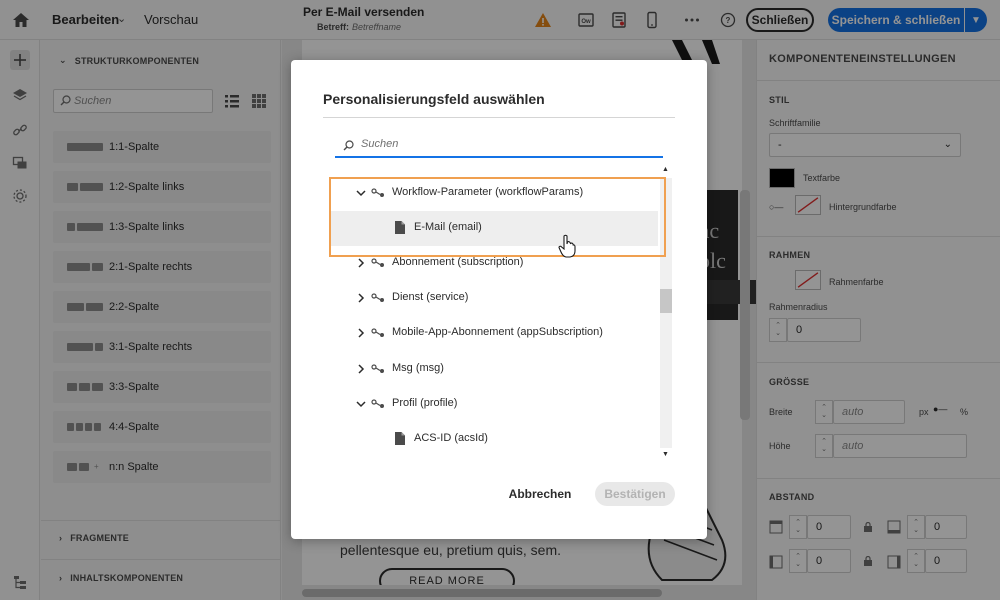 The height and width of the screenshot is (600, 1000). I want to click on tree-node-subscription: Abonnement (subscription), so click(494, 263).